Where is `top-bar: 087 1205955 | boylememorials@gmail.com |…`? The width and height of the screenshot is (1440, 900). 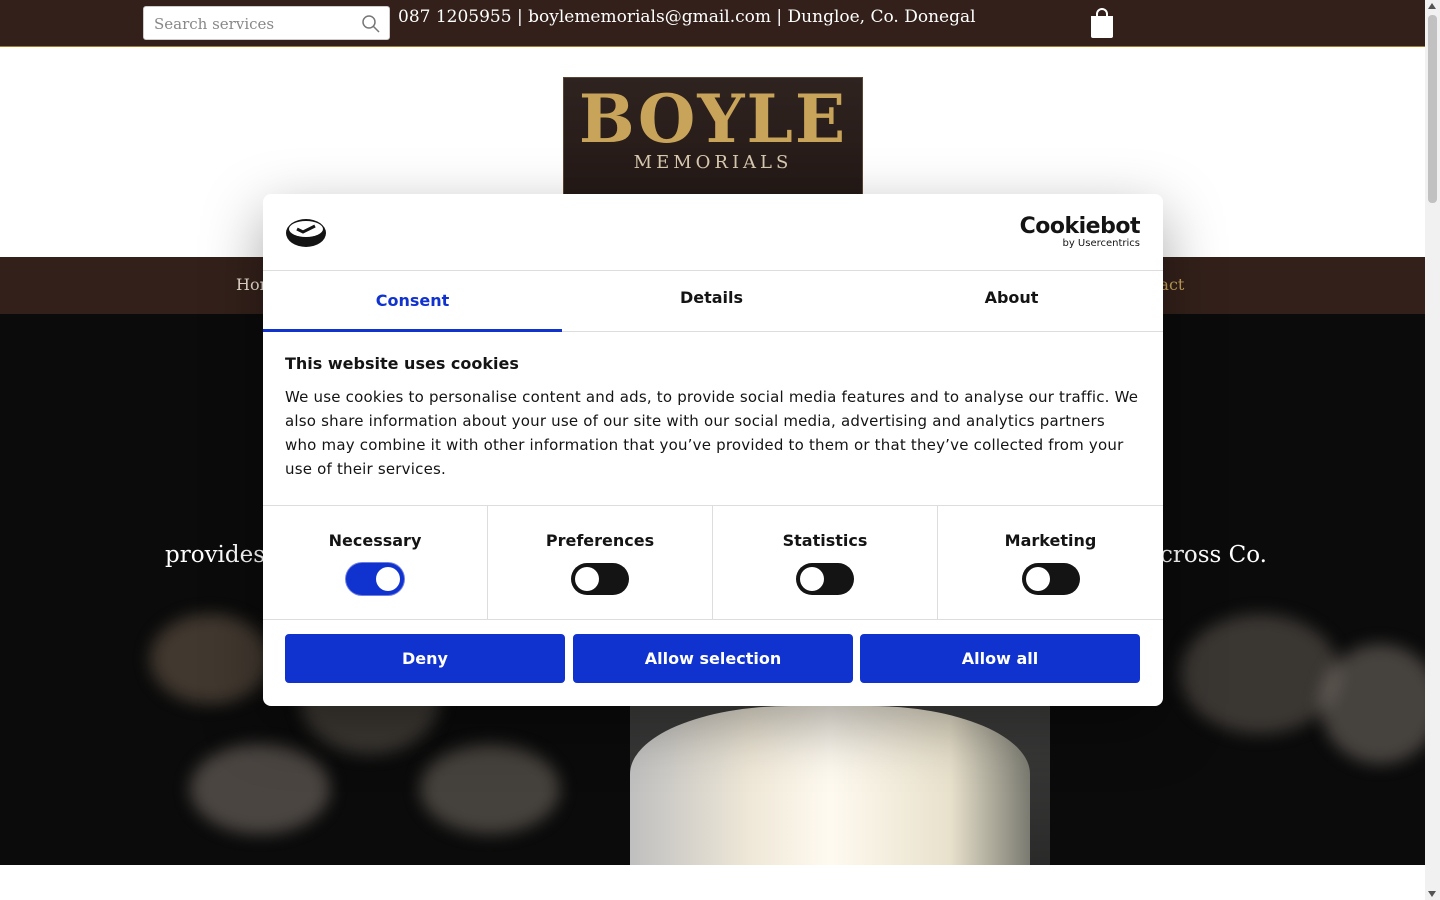 top-bar: 087 1205955 | boylememorials@gmail.com |… is located at coordinates (712, 23).